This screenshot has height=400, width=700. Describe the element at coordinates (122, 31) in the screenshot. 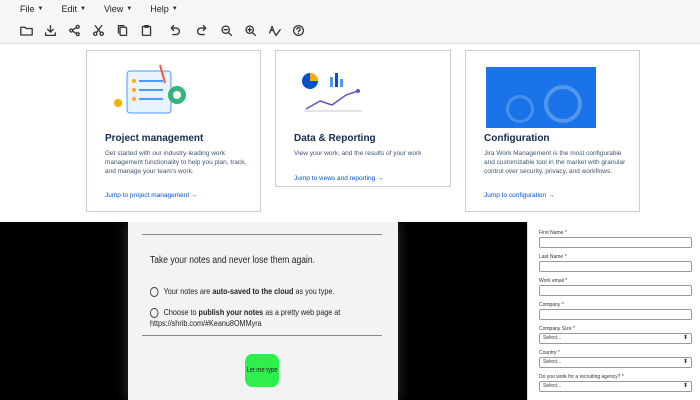

I see `copy-icon` at that location.